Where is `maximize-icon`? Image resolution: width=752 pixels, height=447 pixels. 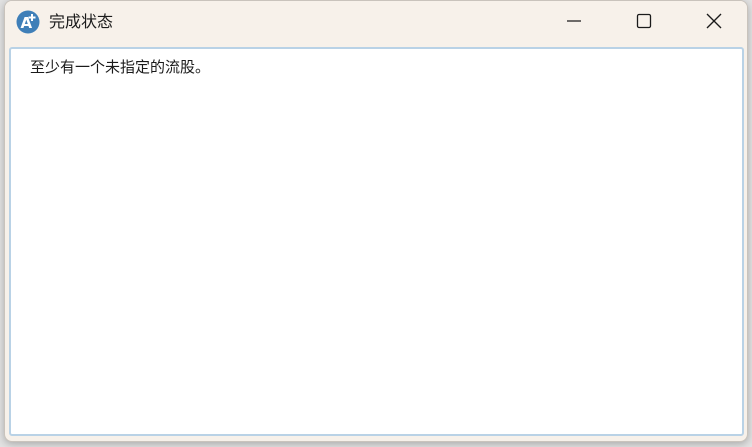 maximize-icon is located at coordinates (644, 23).